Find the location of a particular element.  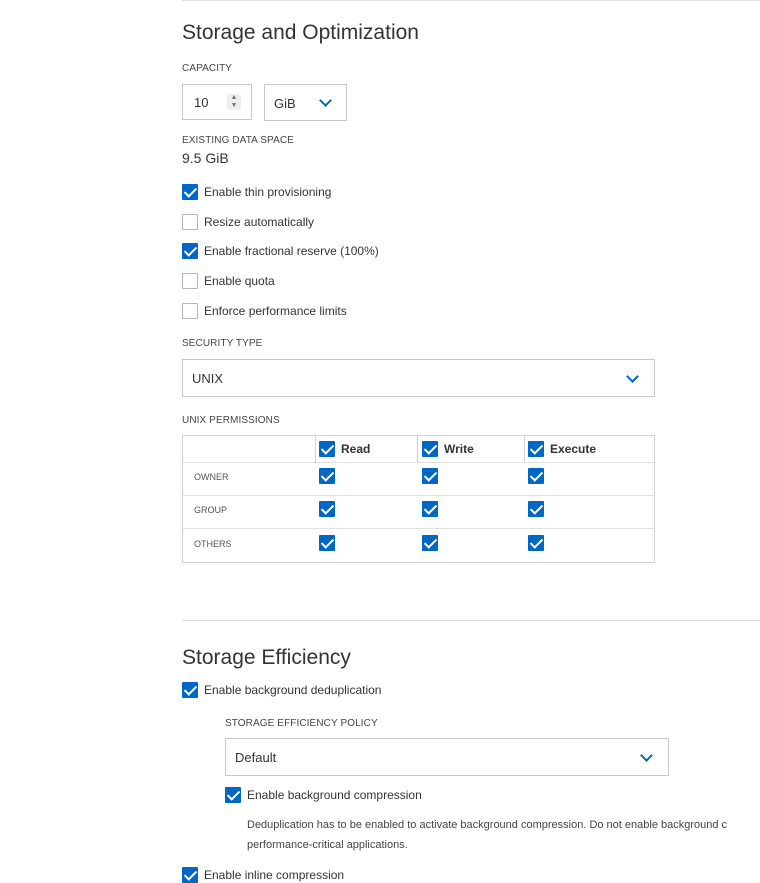

stepper-up-icon: ▲ is located at coordinates (234, 98).